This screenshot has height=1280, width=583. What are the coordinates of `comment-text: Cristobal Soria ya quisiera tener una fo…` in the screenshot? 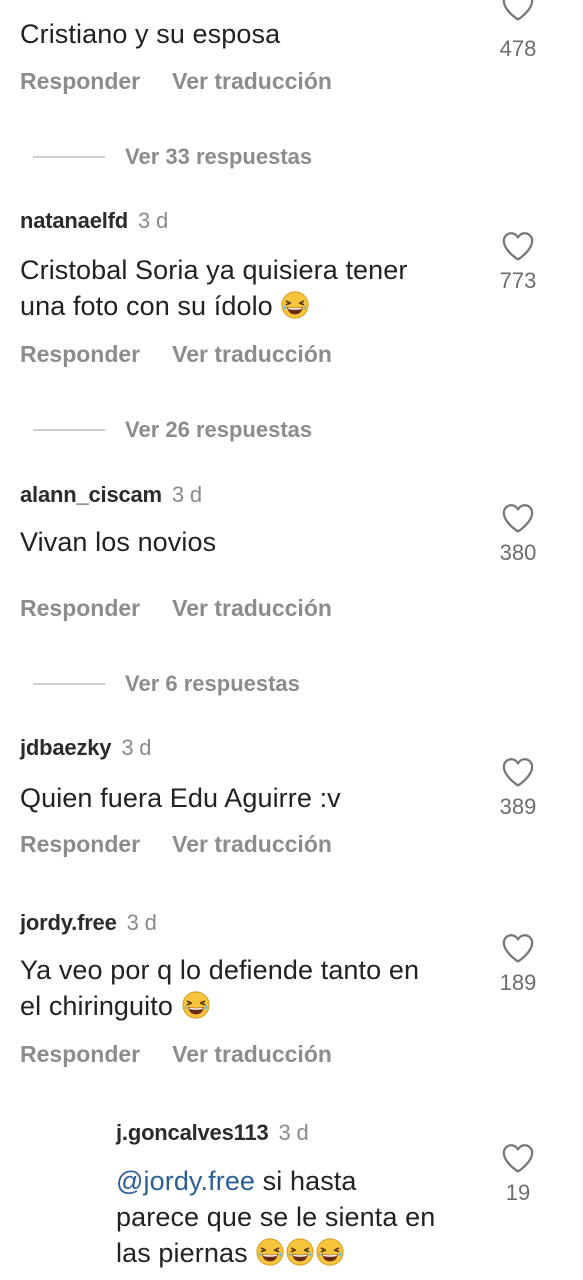 It's located at (213, 288).